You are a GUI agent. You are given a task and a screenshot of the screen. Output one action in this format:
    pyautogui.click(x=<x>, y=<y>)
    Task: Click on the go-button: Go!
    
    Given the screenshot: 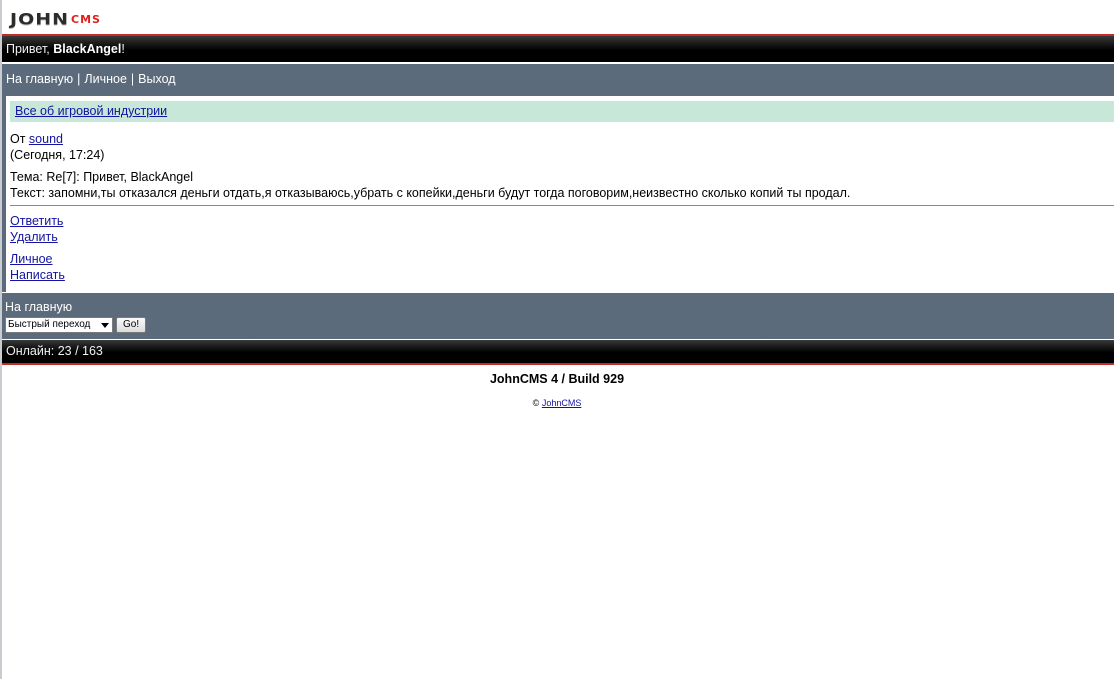 What is the action you would take?
    pyautogui.click(x=131, y=325)
    